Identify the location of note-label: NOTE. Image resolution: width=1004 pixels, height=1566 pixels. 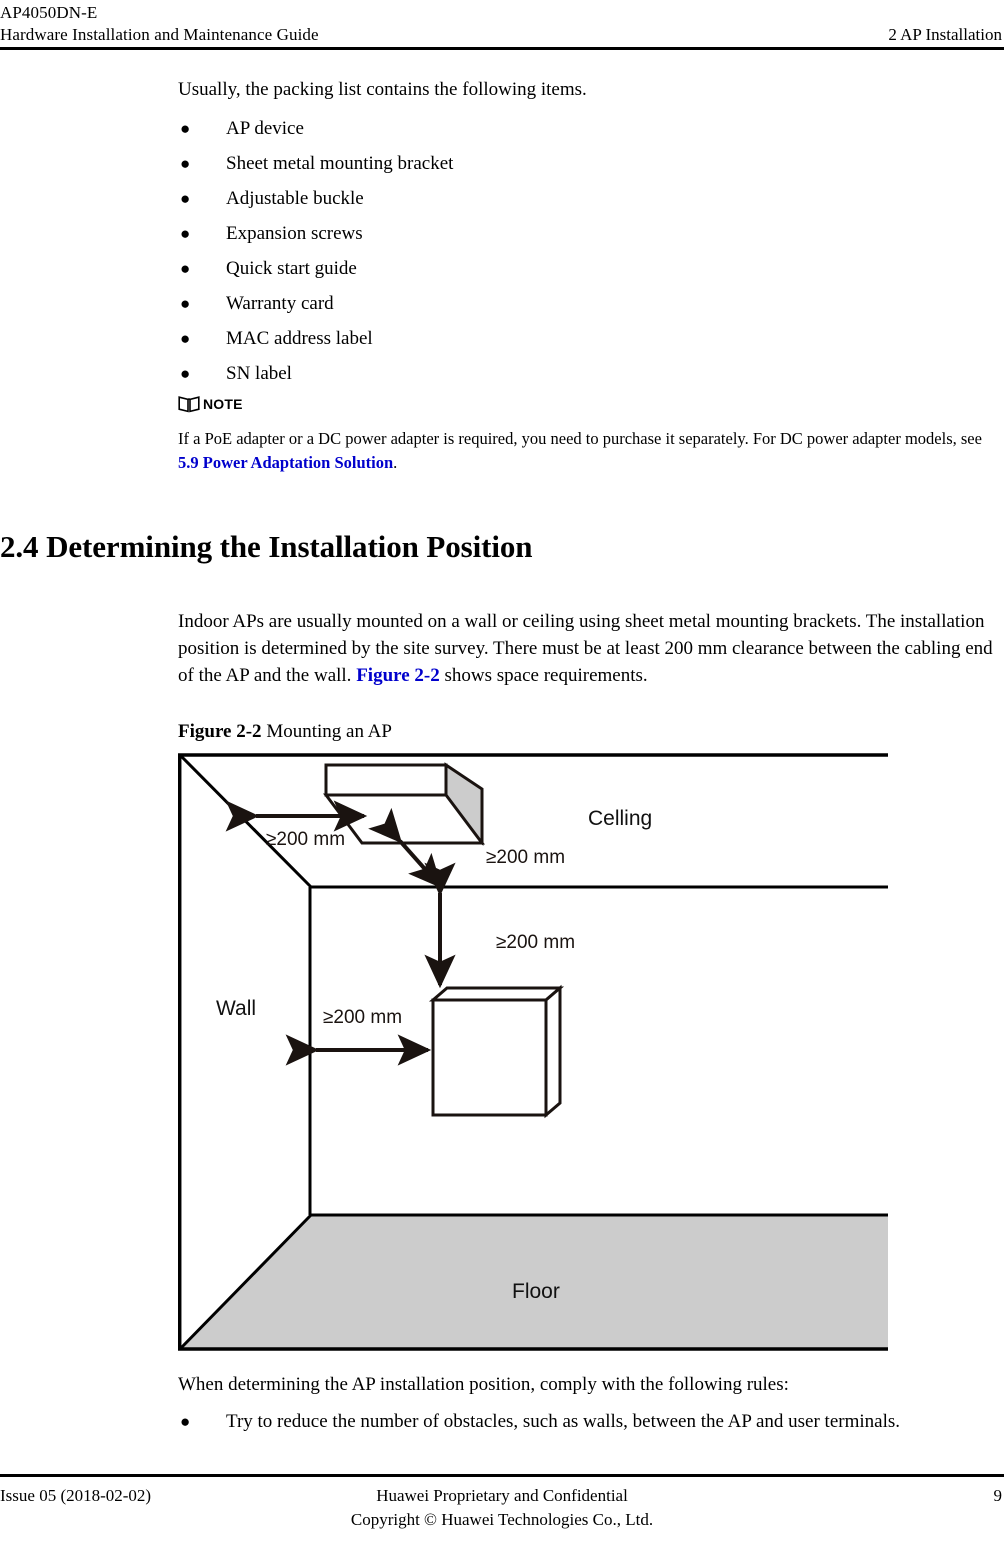
(223, 404).